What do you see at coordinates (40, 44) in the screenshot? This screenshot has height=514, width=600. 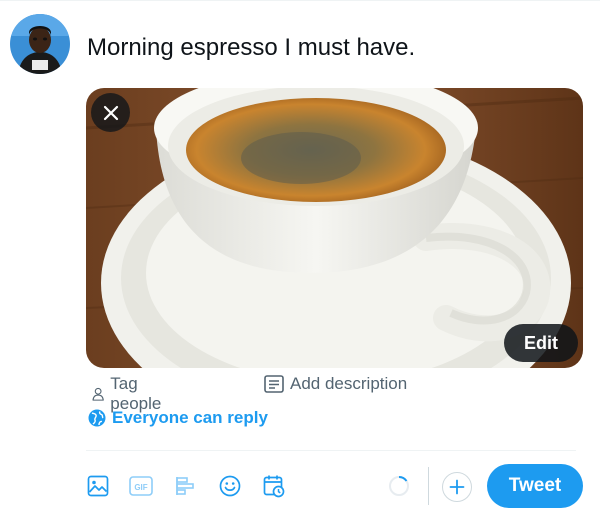 I see `avatar` at bounding box center [40, 44].